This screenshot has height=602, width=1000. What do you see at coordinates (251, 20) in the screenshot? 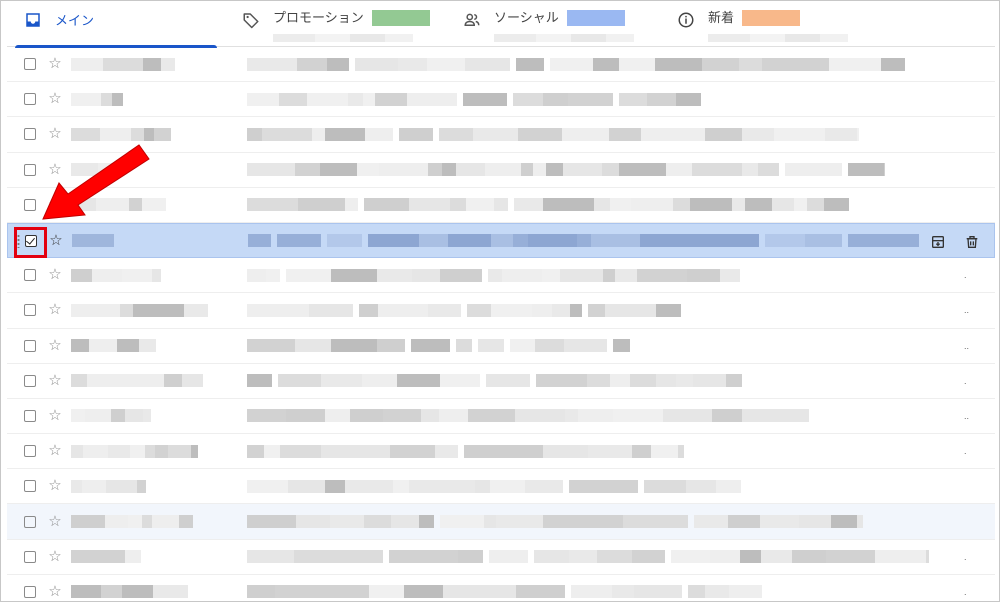
I see `tag-icon` at bounding box center [251, 20].